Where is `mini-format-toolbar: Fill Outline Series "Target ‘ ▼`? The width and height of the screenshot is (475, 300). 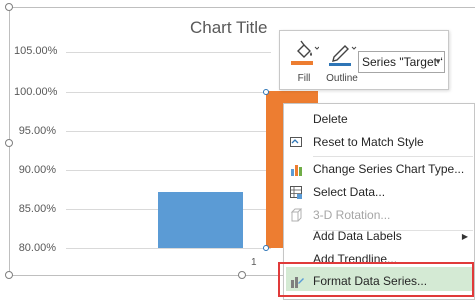 mini-format-toolbar: Fill Outline Series "Target ‘ ▼ is located at coordinates (364, 60).